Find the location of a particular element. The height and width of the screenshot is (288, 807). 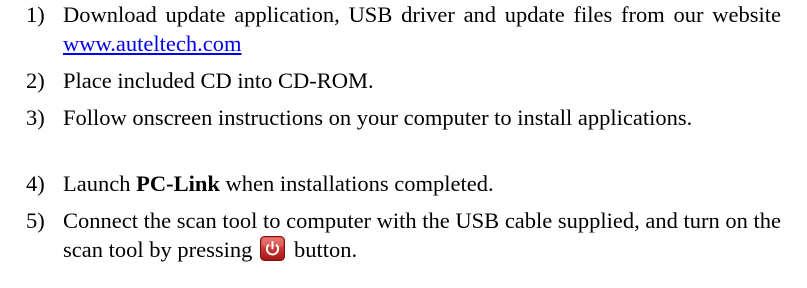

step-text-segment: button. is located at coordinates (325, 249).